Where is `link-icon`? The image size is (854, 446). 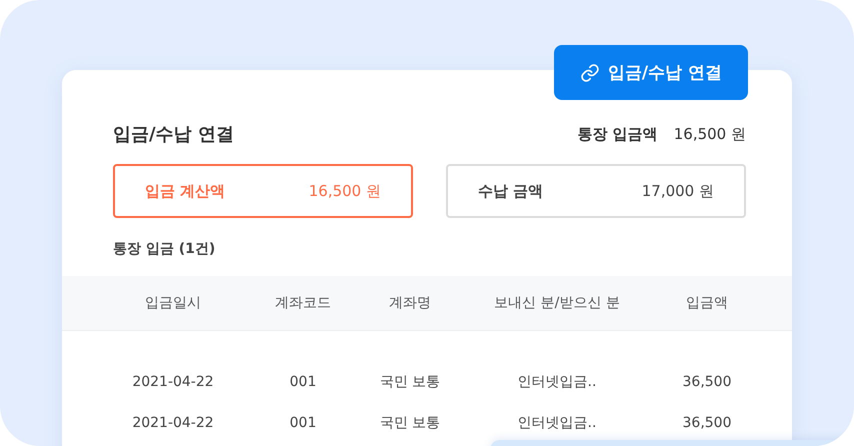 link-icon is located at coordinates (590, 72).